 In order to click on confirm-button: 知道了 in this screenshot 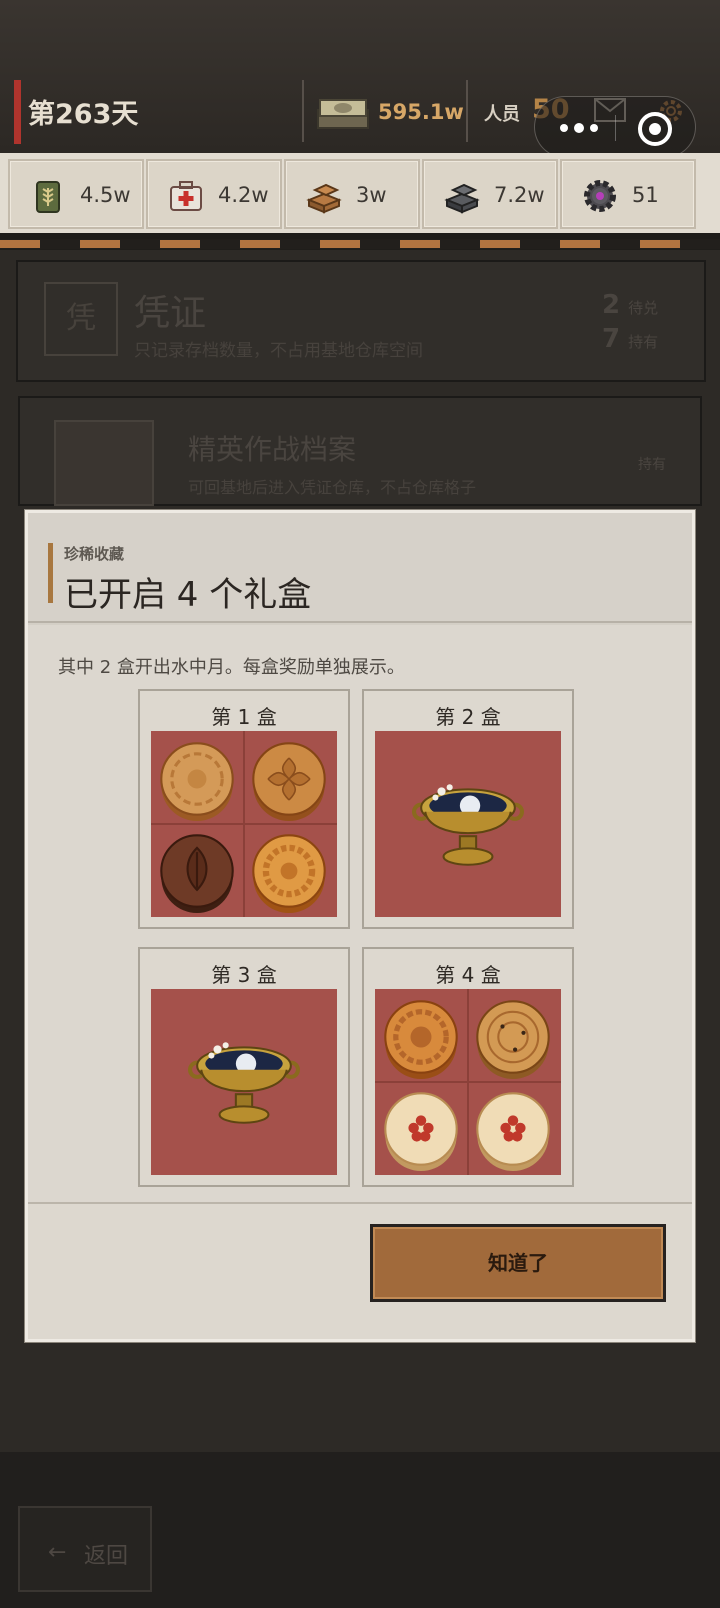, I will do `click(518, 1263)`.